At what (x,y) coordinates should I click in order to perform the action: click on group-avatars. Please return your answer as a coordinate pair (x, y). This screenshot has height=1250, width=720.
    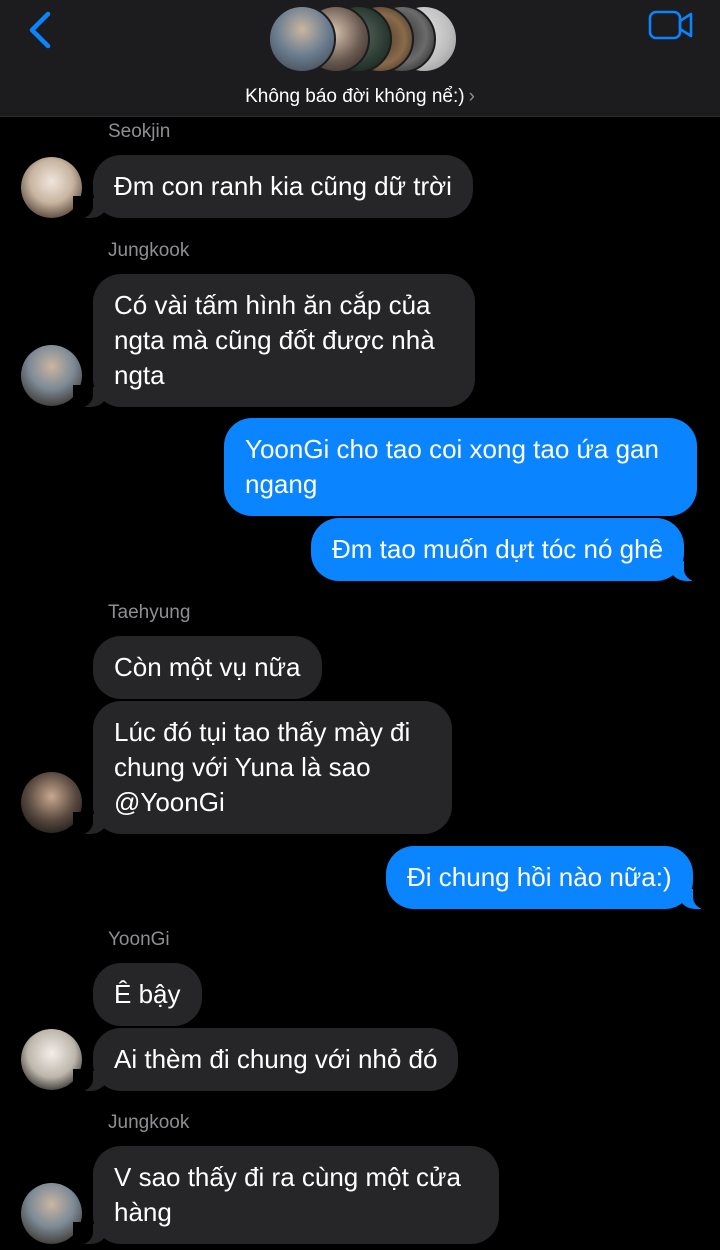
    Looking at the image, I should click on (363, 40).